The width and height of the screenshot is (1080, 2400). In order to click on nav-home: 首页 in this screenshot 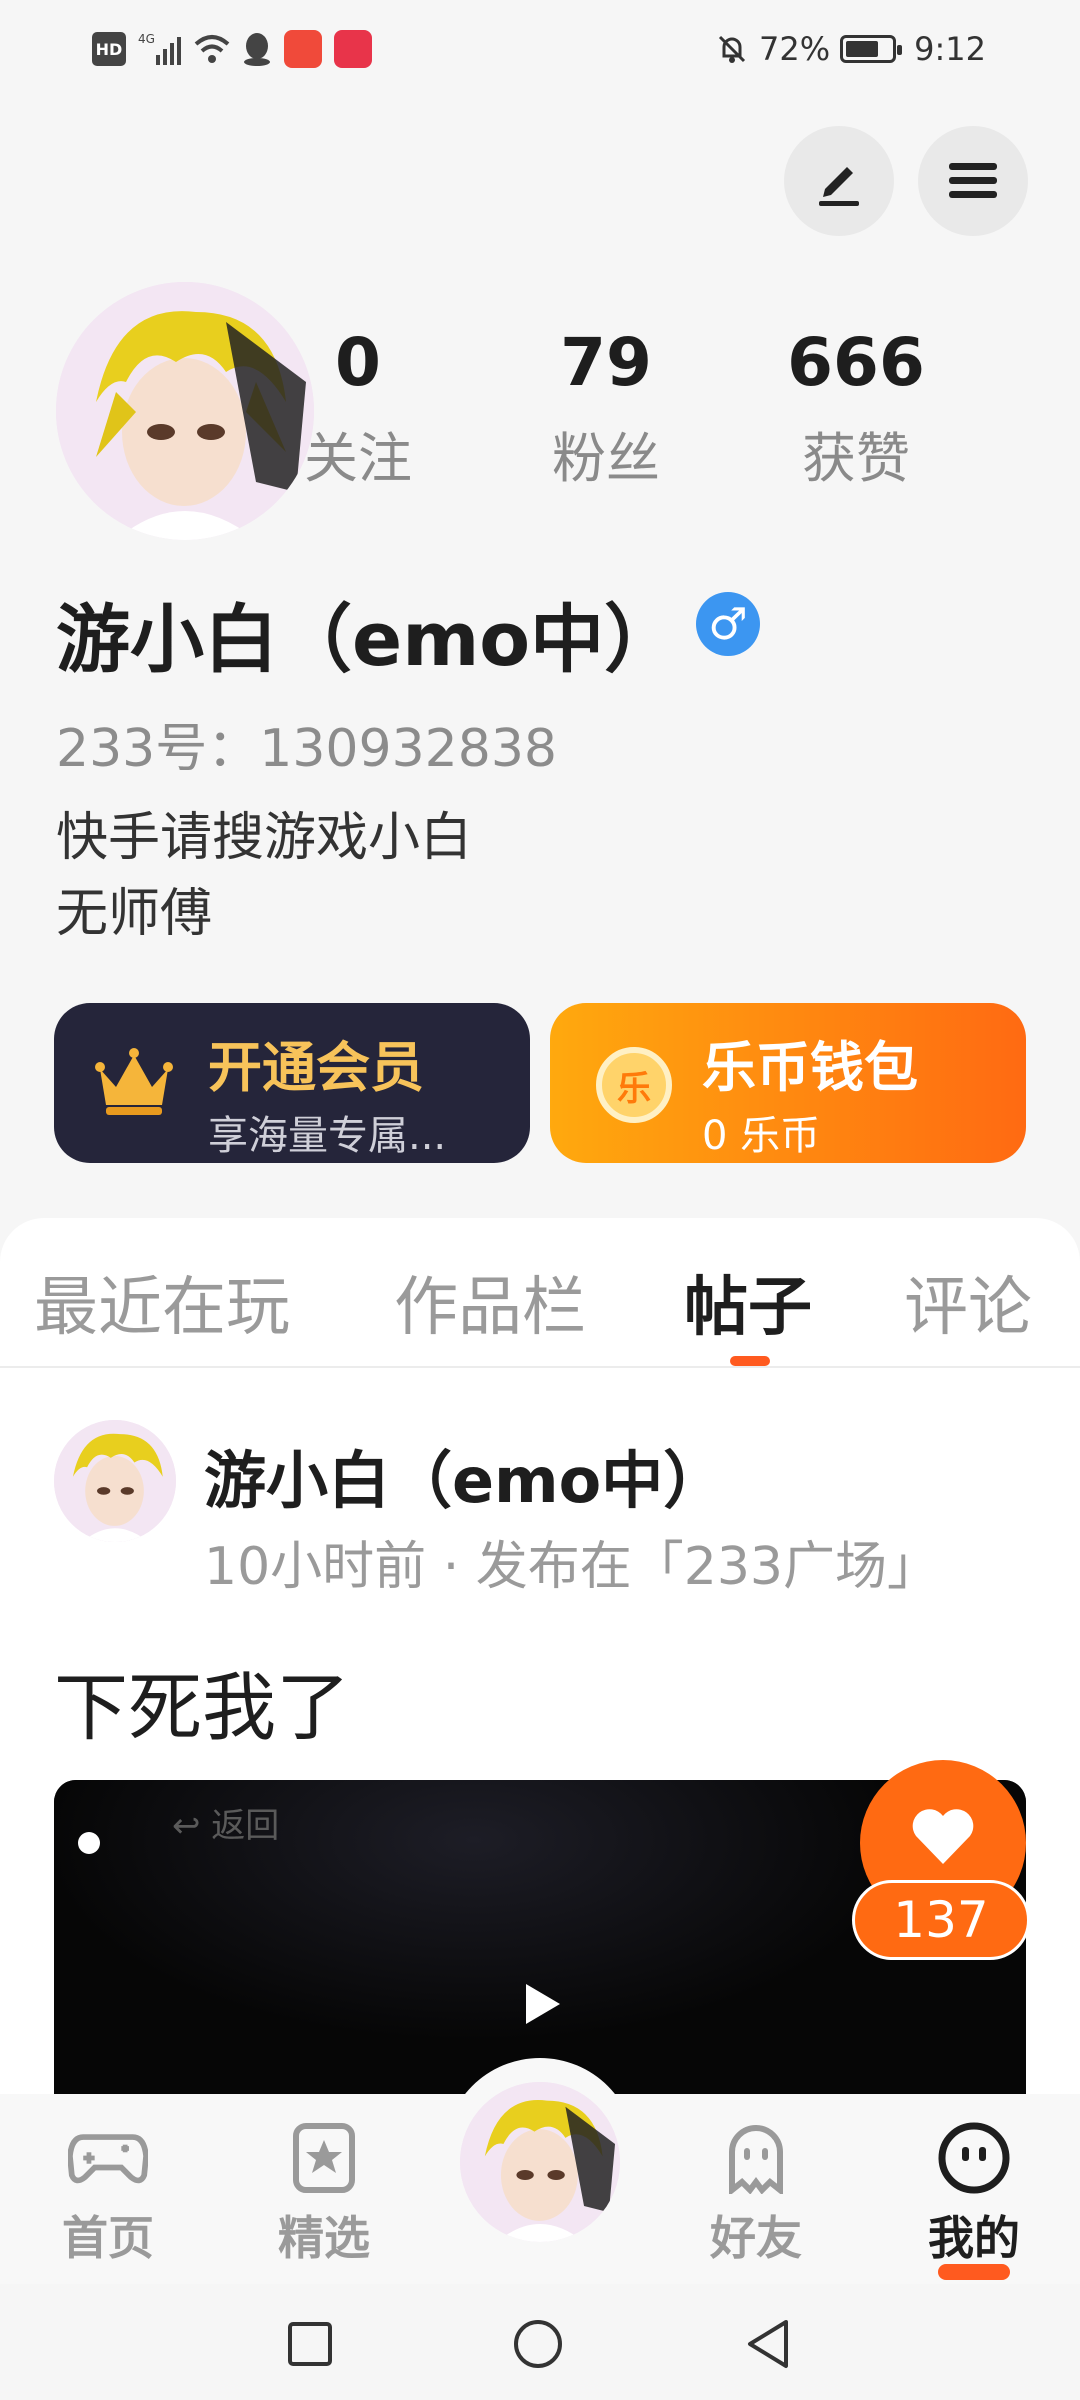, I will do `click(108, 2193)`.